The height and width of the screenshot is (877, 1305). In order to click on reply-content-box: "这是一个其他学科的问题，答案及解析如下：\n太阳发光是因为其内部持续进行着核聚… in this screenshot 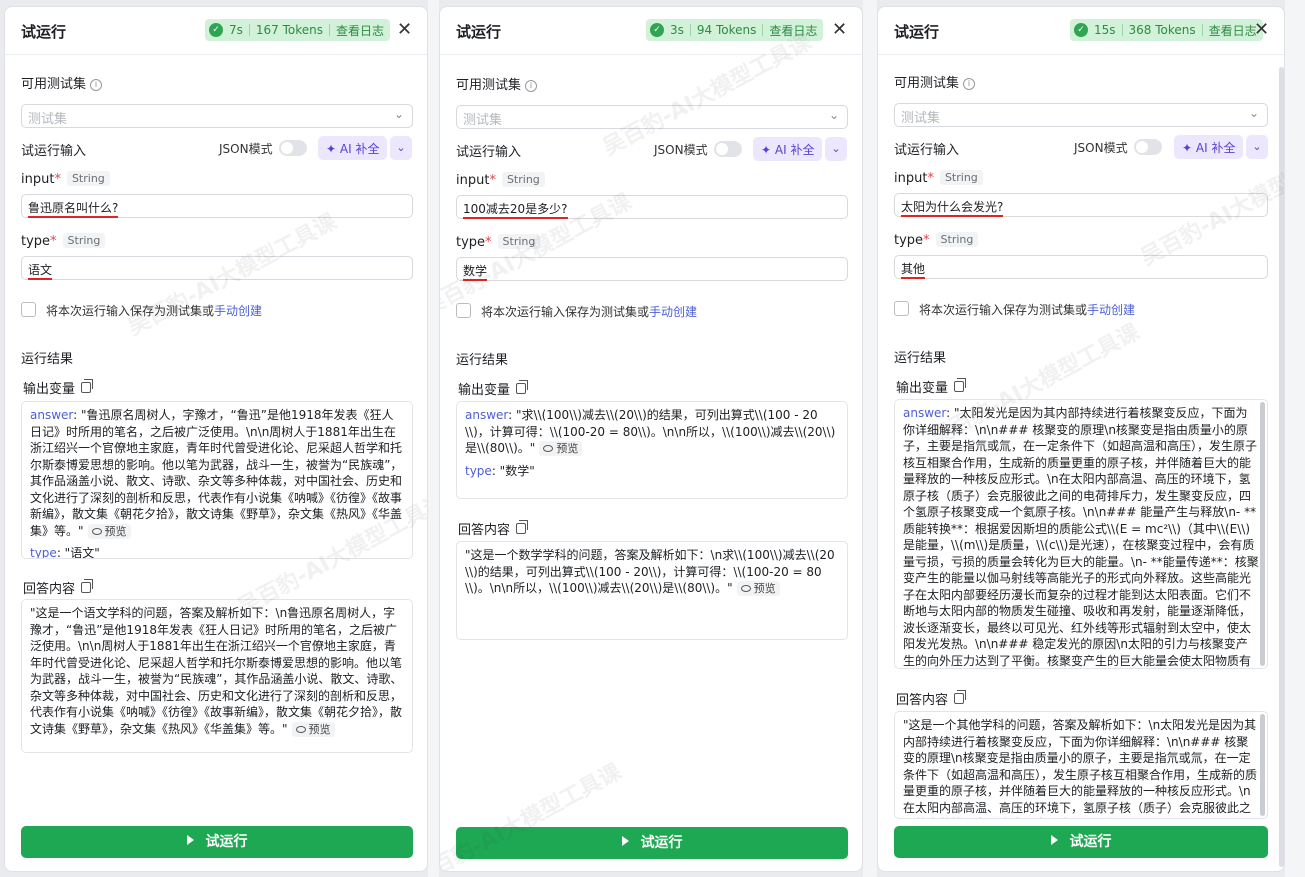, I will do `click(1081, 765)`.